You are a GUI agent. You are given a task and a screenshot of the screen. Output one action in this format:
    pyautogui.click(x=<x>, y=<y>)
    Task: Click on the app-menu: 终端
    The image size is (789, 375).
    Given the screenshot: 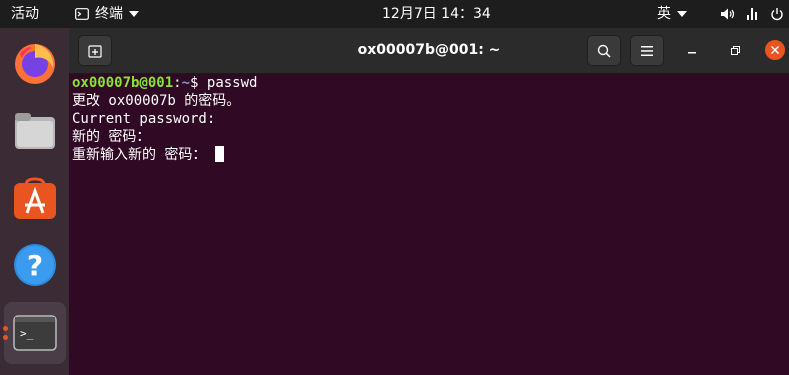 What is the action you would take?
    pyautogui.click(x=107, y=14)
    